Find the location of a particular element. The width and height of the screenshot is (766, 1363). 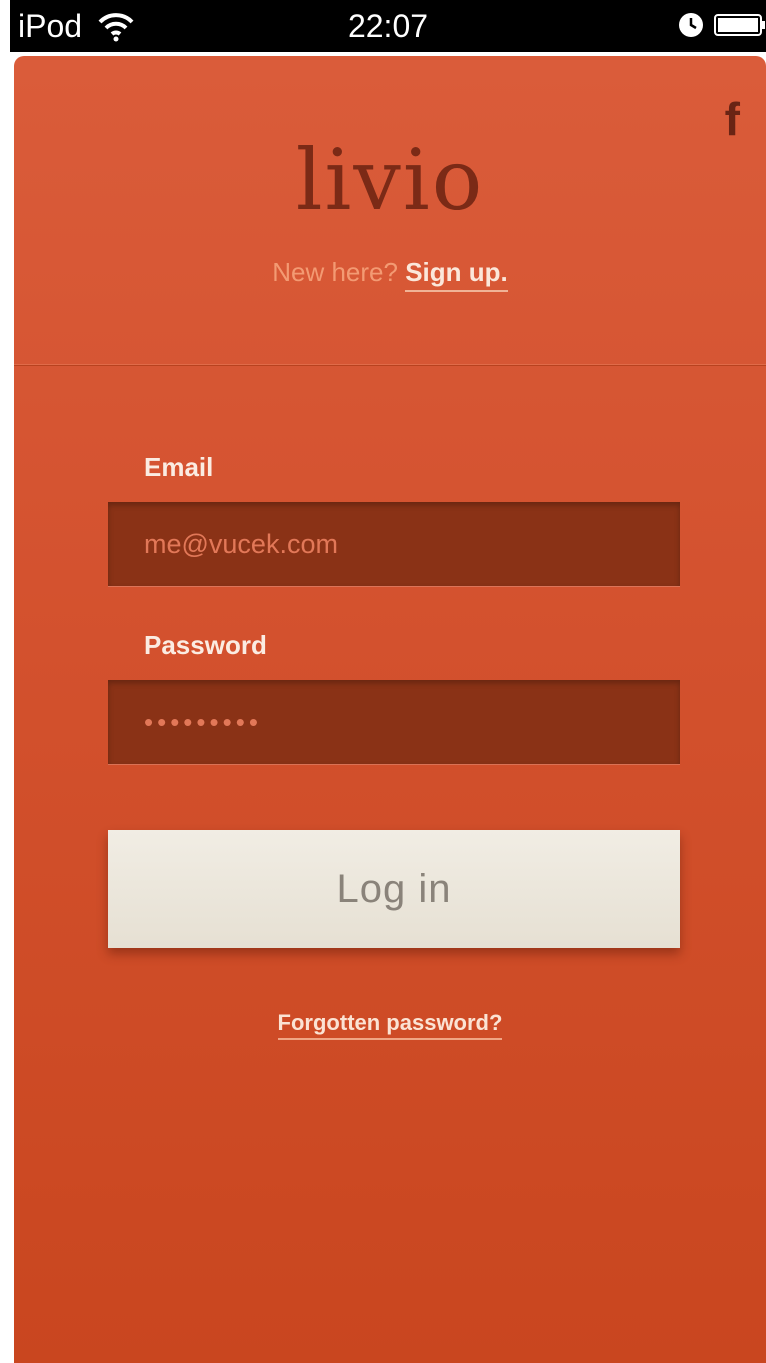

header-divider is located at coordinates (390, 365).